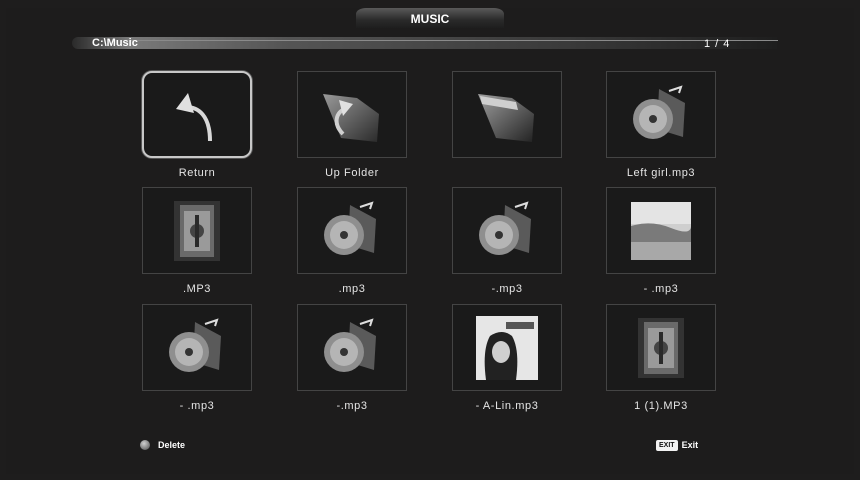 This screenshot has width=860, height=480. I want to click on grid-item-return, so click(197, 114).